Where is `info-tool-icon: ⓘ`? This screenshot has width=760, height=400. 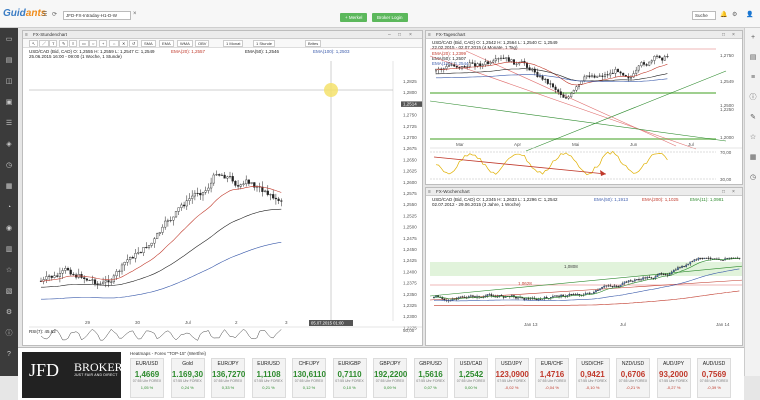
info-tool-icon: ⓘ is located at coordinates (753, 98).